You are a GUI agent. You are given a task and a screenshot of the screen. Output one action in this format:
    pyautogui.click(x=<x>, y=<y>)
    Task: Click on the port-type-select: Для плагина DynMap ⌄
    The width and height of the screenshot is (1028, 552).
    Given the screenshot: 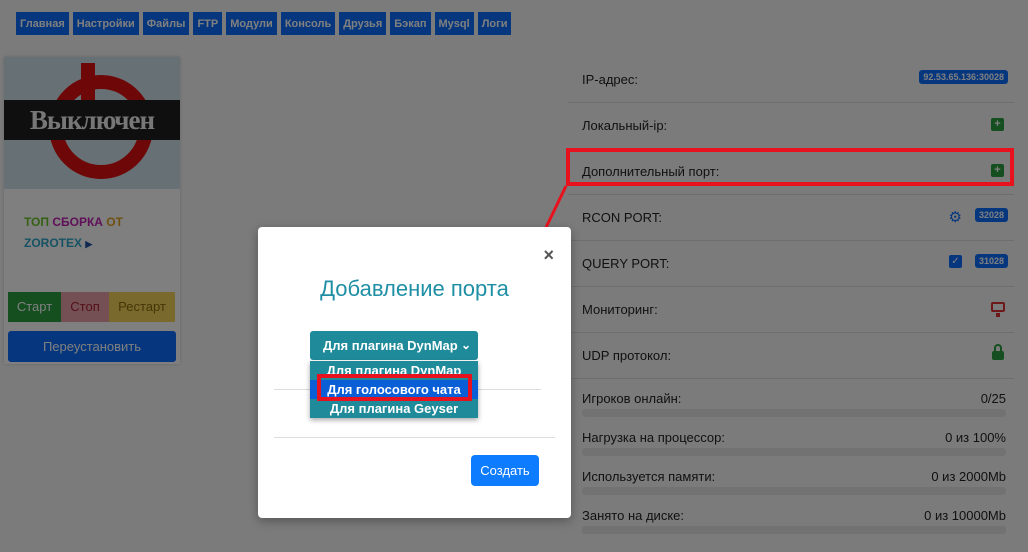 What is the action you would take?
    pyautogui.click(x=394, y=345)
    